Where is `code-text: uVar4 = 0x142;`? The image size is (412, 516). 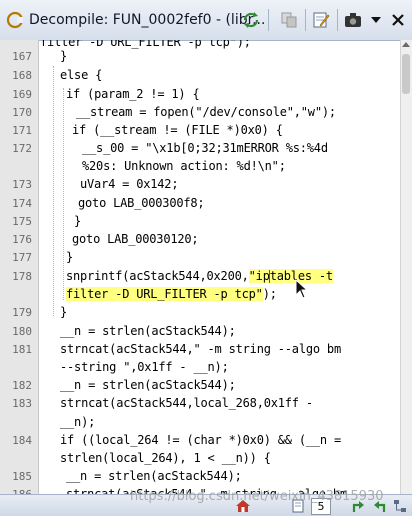
code-text: uVar4 = 0x142; is located at coordinates (129, 184).